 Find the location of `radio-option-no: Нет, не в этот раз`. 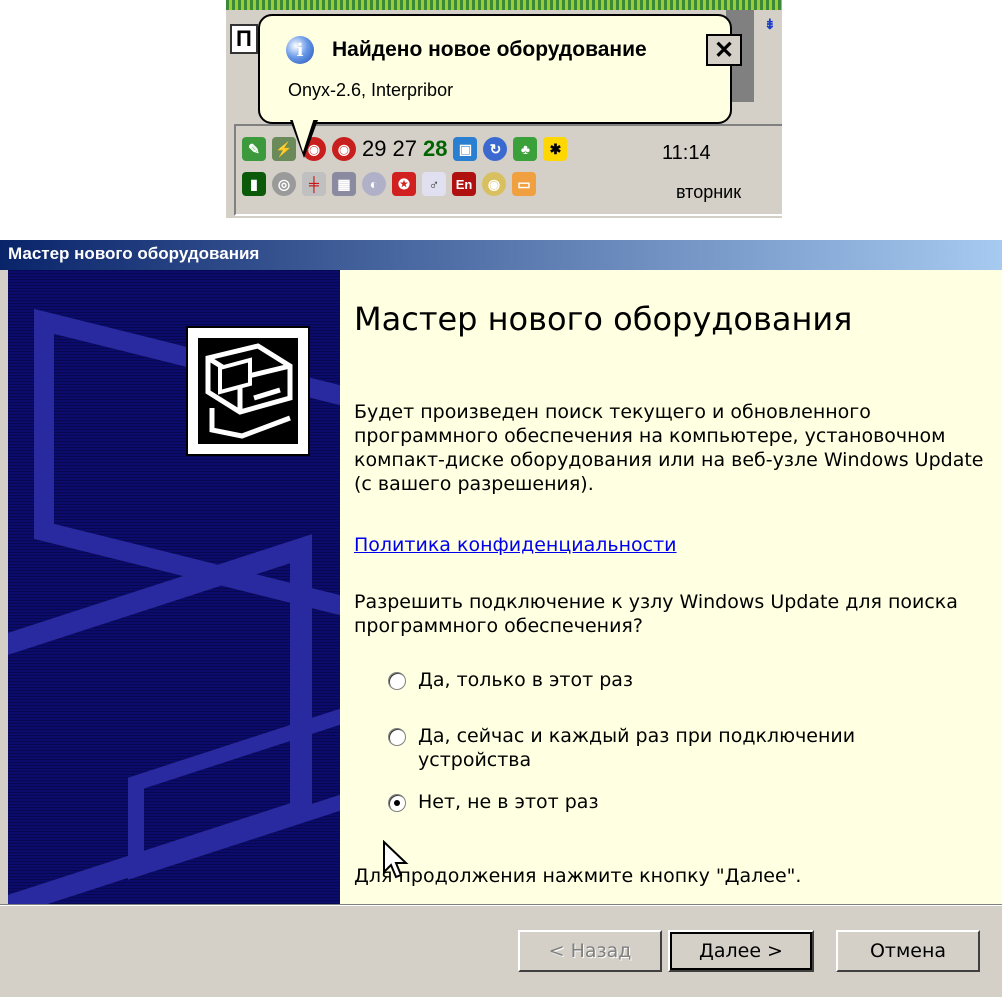

radio-option-no: Нет, не в этот раз is located at coordinates (493, 802).